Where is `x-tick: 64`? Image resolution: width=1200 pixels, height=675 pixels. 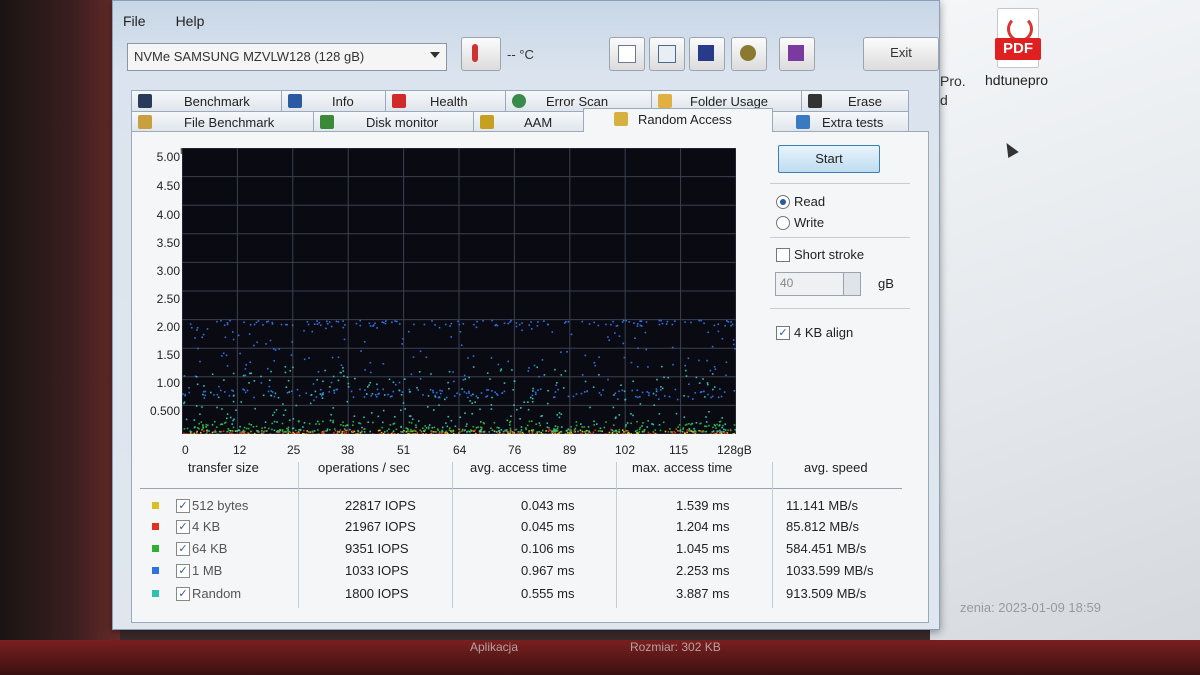 x-tick: 64 is located at coordinates (460, 450).